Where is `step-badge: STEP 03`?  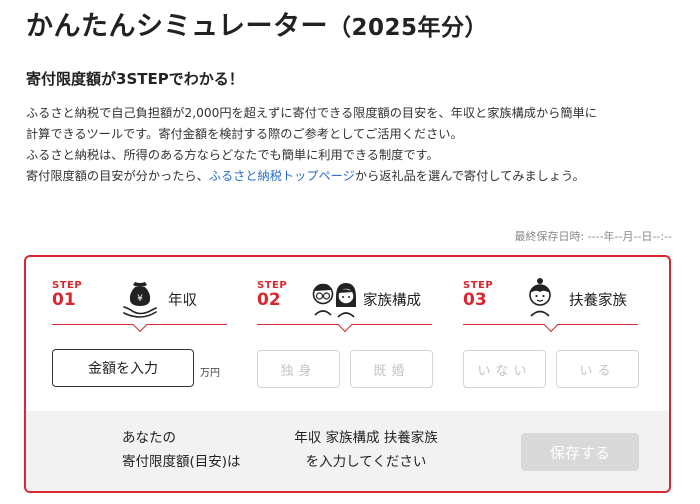 step-badge: STEP 03 is located at coordinates (478, 295).